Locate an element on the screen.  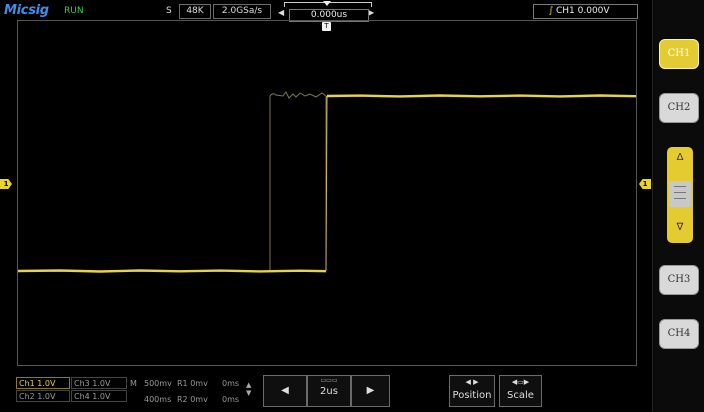
scale-button: ◀▭▶ Scale is located at coordinates (520, 391).